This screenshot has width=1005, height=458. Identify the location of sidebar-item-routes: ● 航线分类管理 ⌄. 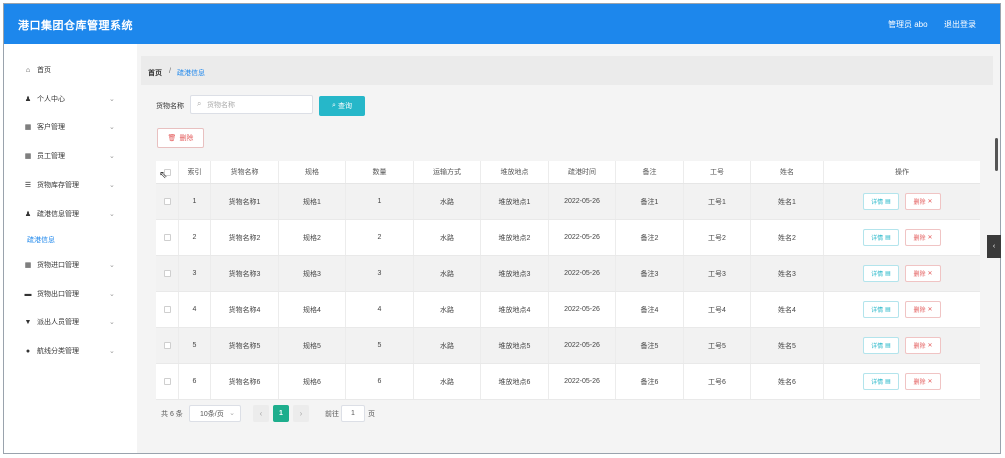
(70, 351).